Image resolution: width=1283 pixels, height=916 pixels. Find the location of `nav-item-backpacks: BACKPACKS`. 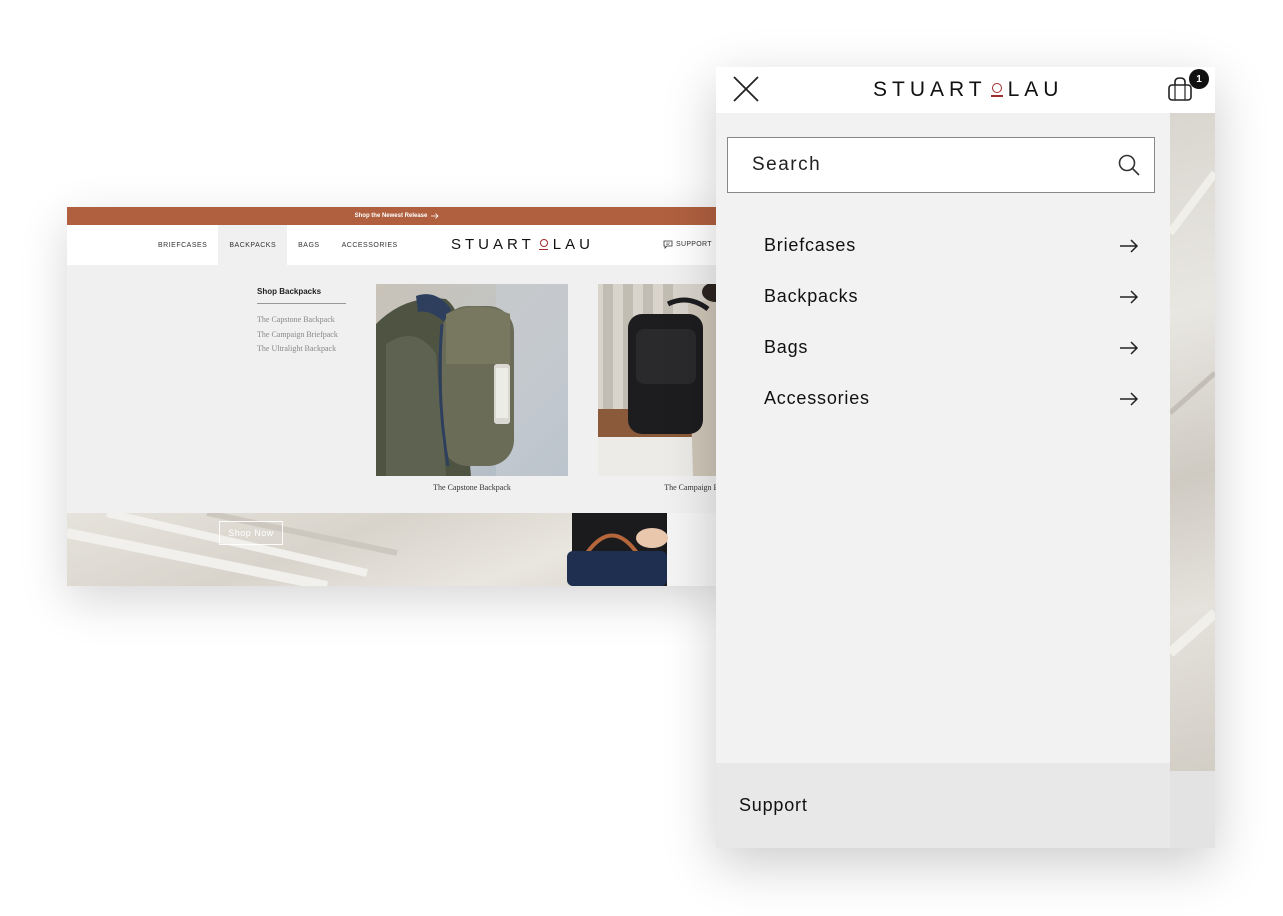

nav-item-backpacks: BACKPACKS is located at coordinates (253, 245).